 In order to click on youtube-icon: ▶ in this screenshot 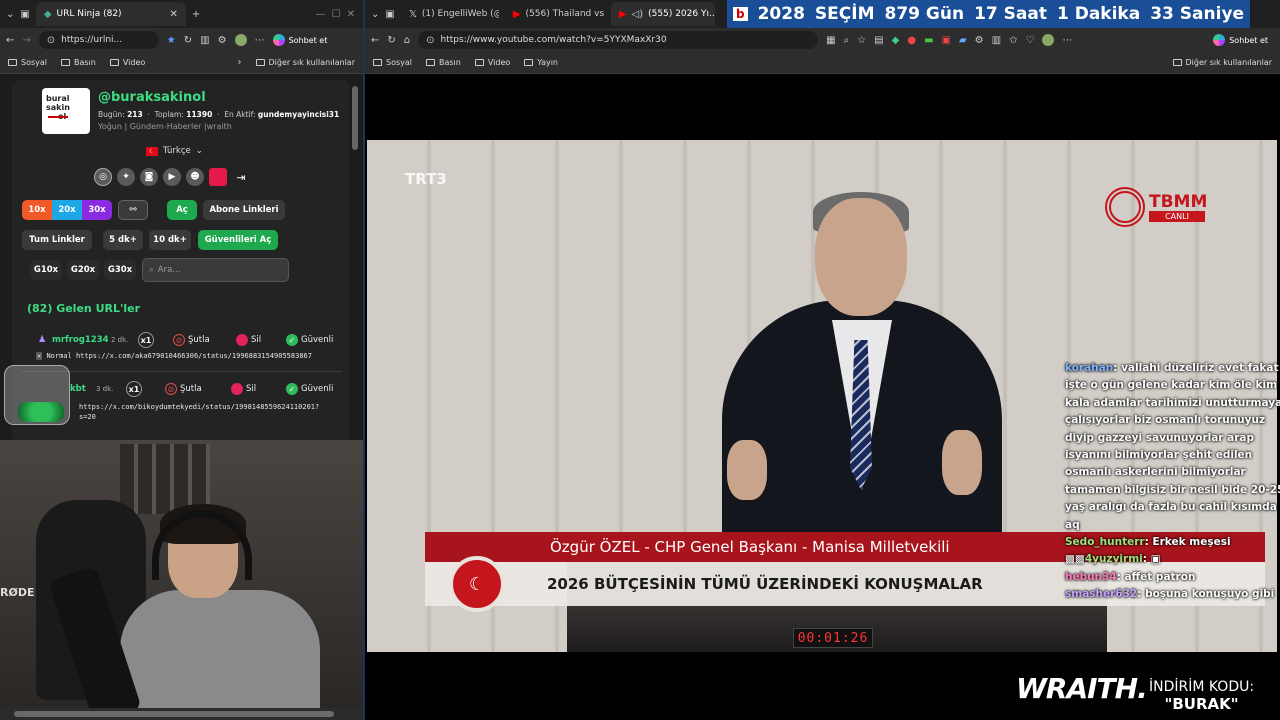, I will do `click(172, 177)`.